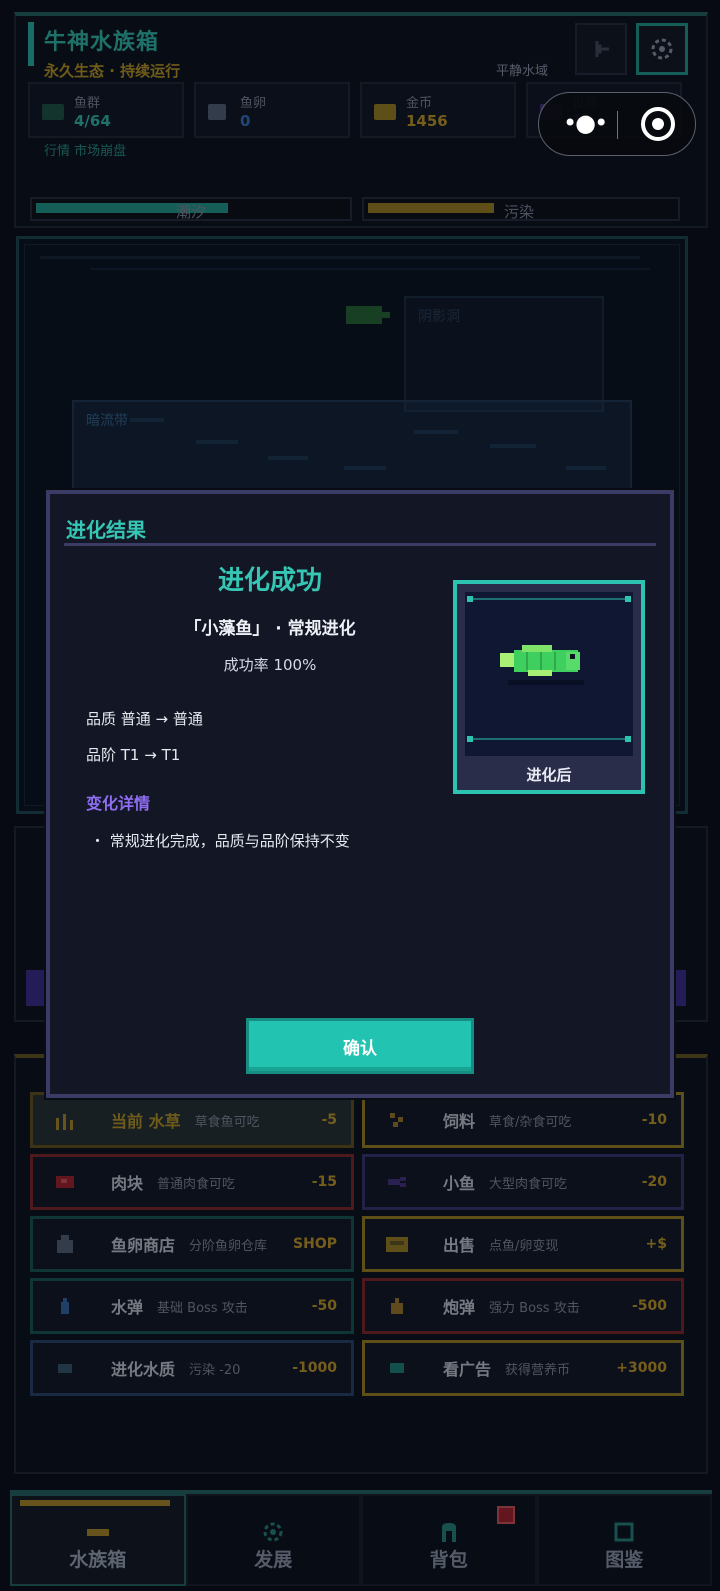  What do you see at coordinates (549, 739) in the screenshot?
I see `preview-line-bottom` at bounding box center [549, 739].